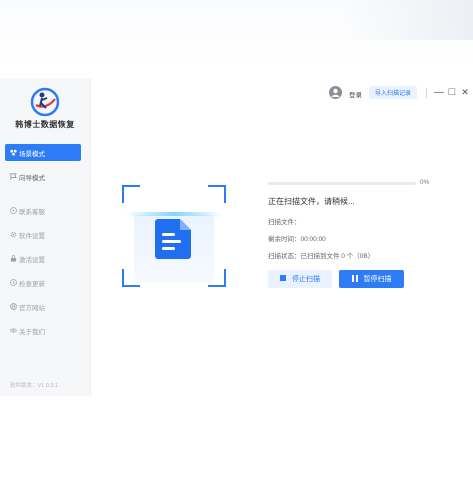 The height and width of the screenshot is (477, 473). What do you see at coordinates (284, 222) in the screenshot?
I see `scan-file-label: 扫描文件：` at bounding box center [284, 222].